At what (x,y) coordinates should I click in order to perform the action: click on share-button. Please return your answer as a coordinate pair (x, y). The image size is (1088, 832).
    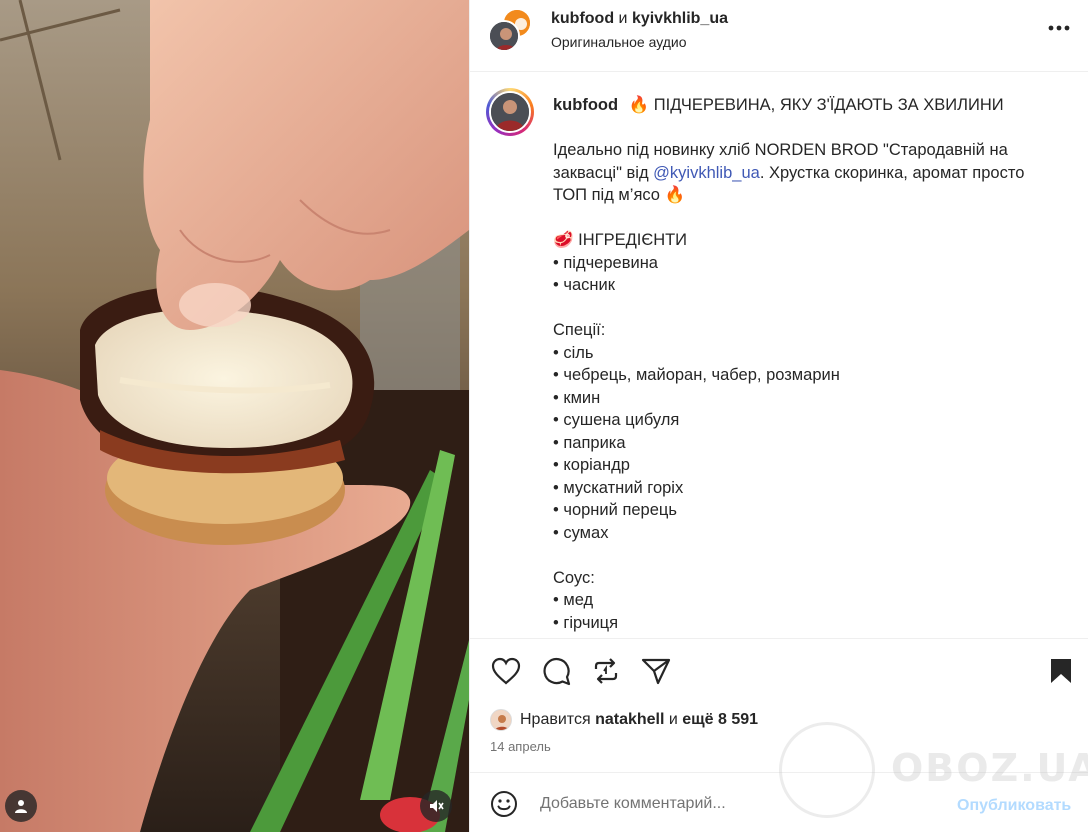
    Looking at the image, I should click on (656, 671).